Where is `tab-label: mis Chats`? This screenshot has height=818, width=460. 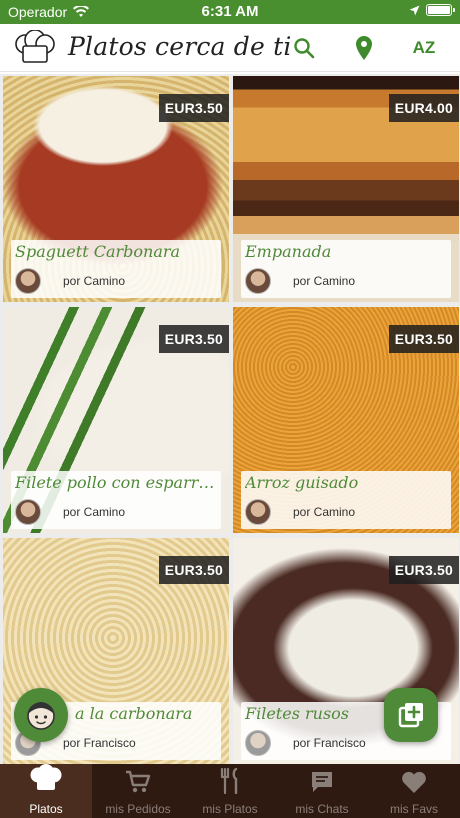 tab-label: mis Chats is located at coordinates (322, 809).